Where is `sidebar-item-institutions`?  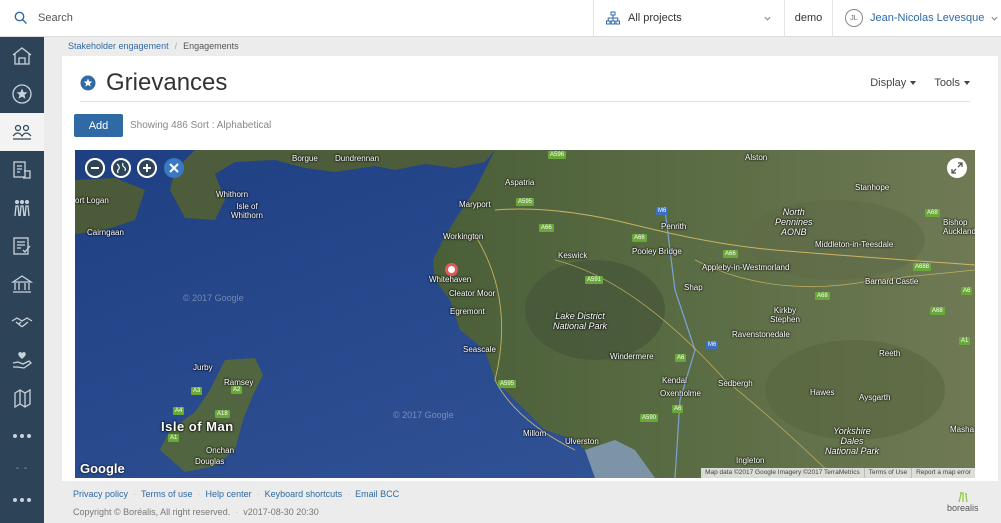 sidebar-item-institutions is located at coordinates (22, 284).